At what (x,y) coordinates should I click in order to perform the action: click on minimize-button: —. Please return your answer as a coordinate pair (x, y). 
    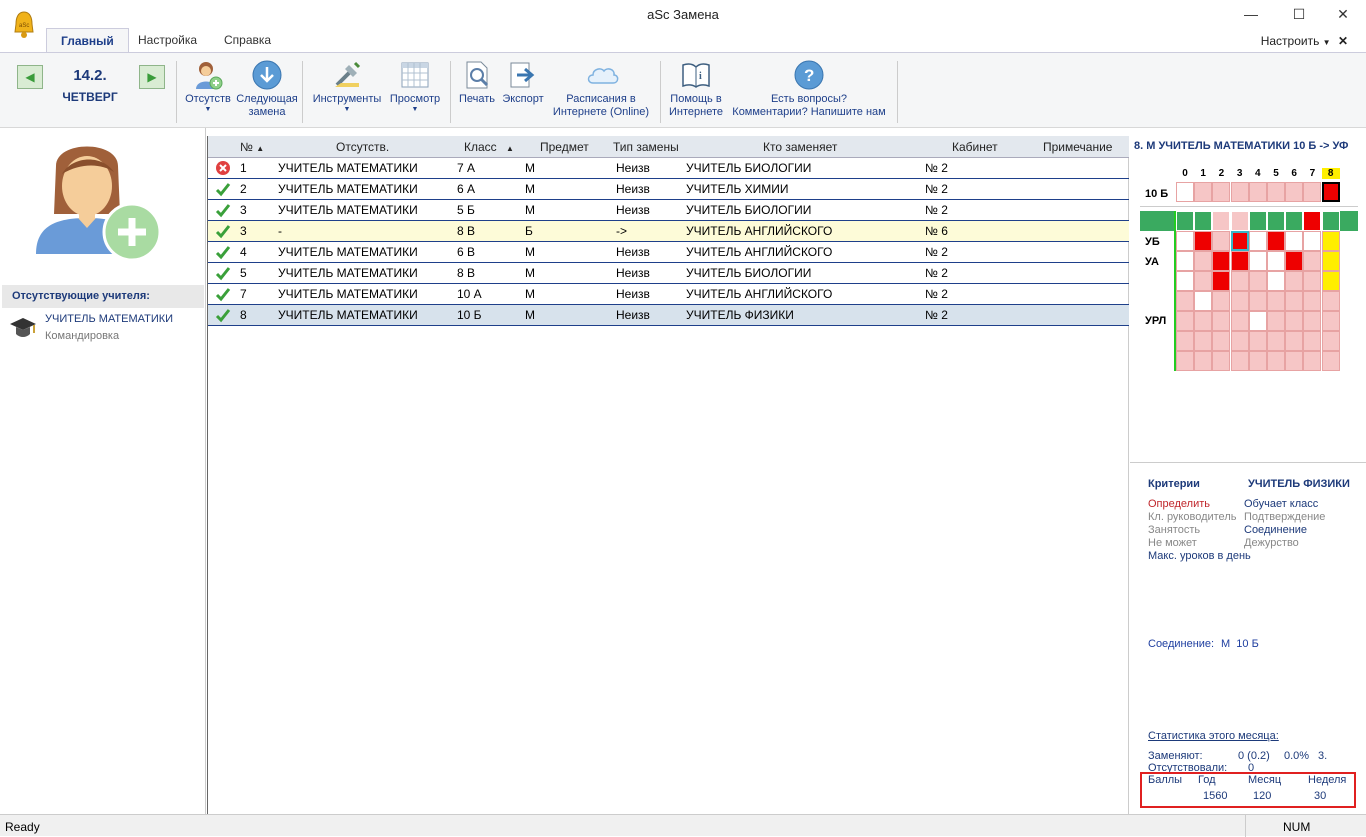
    Looking at the image, I should click on (1251, 14).